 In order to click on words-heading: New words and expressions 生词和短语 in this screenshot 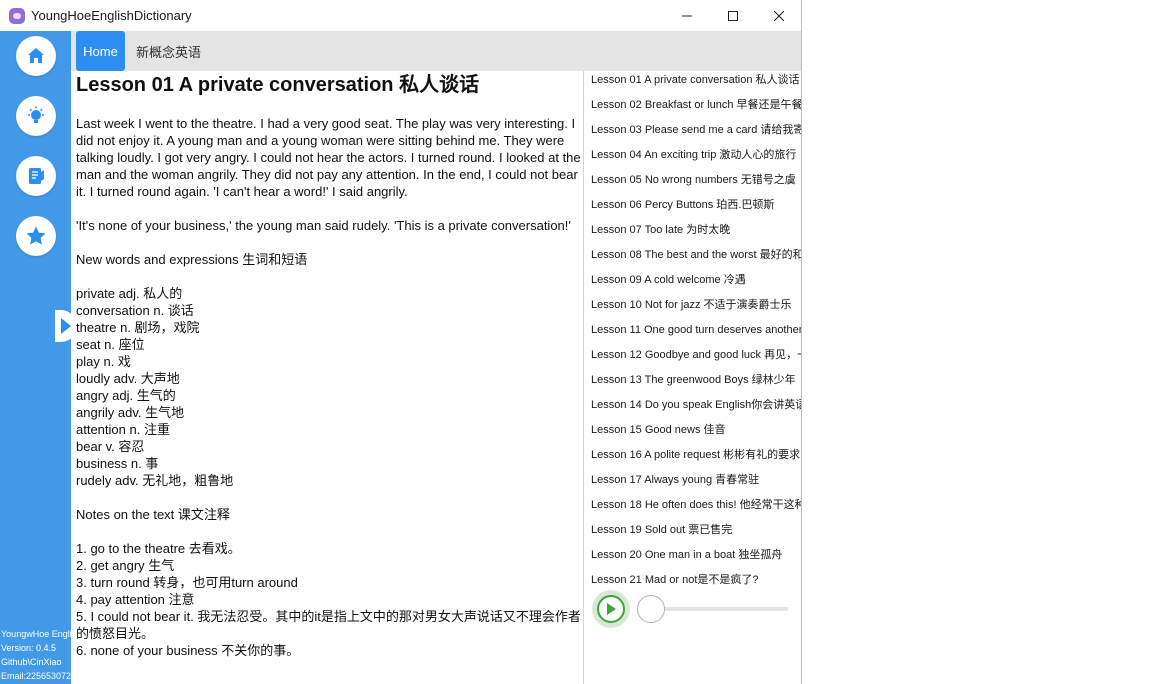, I will do `click(192, 259)`.